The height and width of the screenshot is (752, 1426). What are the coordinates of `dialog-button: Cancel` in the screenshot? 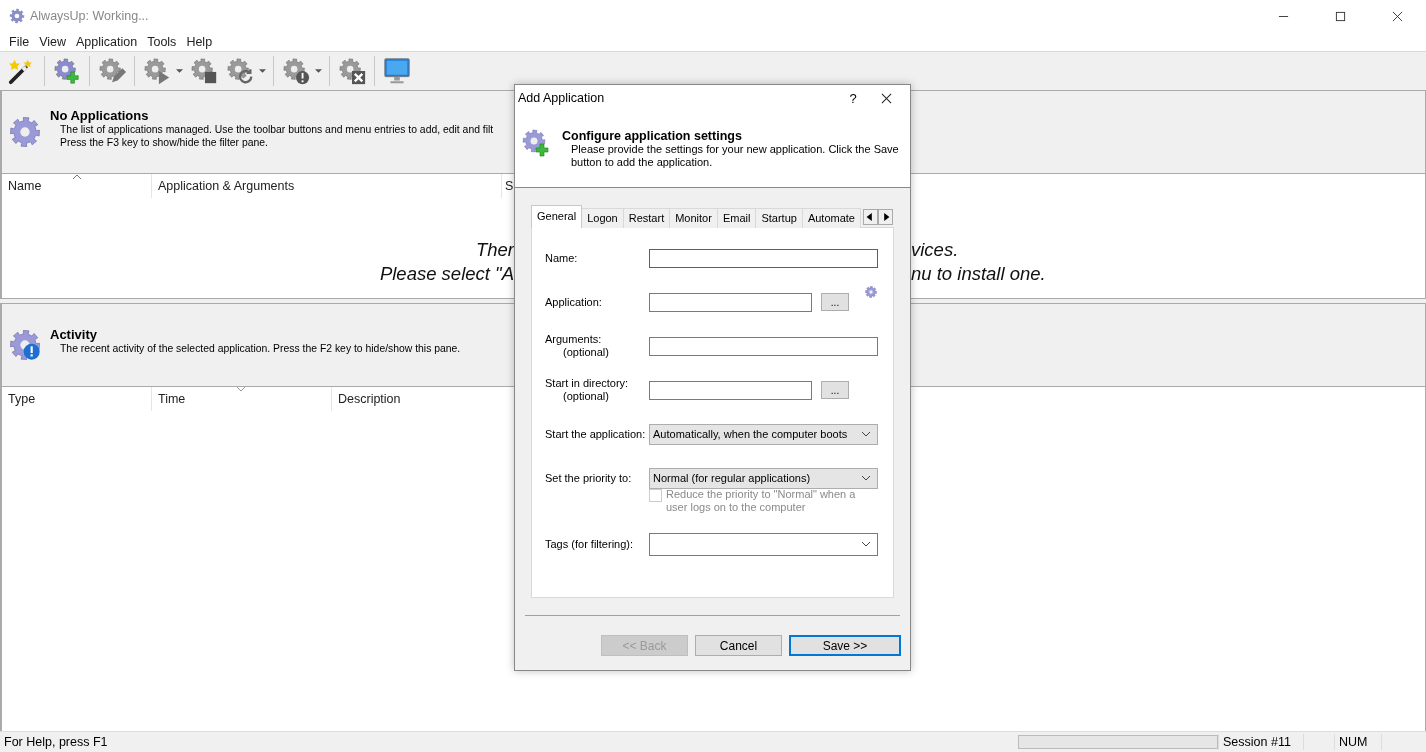 It's located at (738, 645).